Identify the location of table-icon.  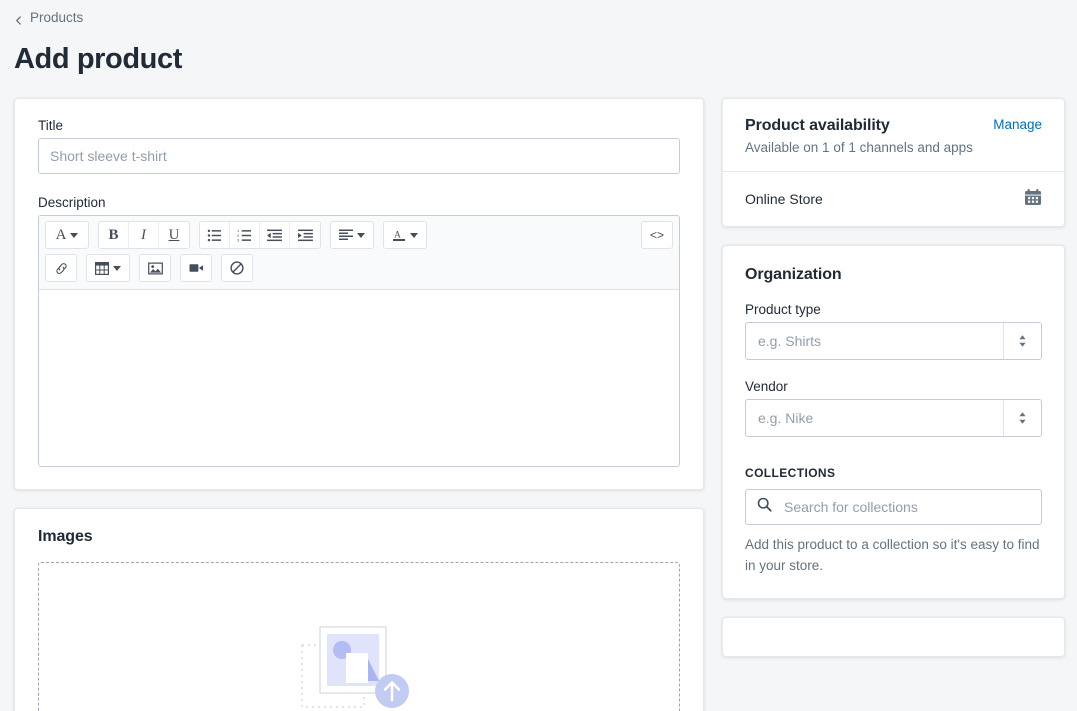
(102, 268).